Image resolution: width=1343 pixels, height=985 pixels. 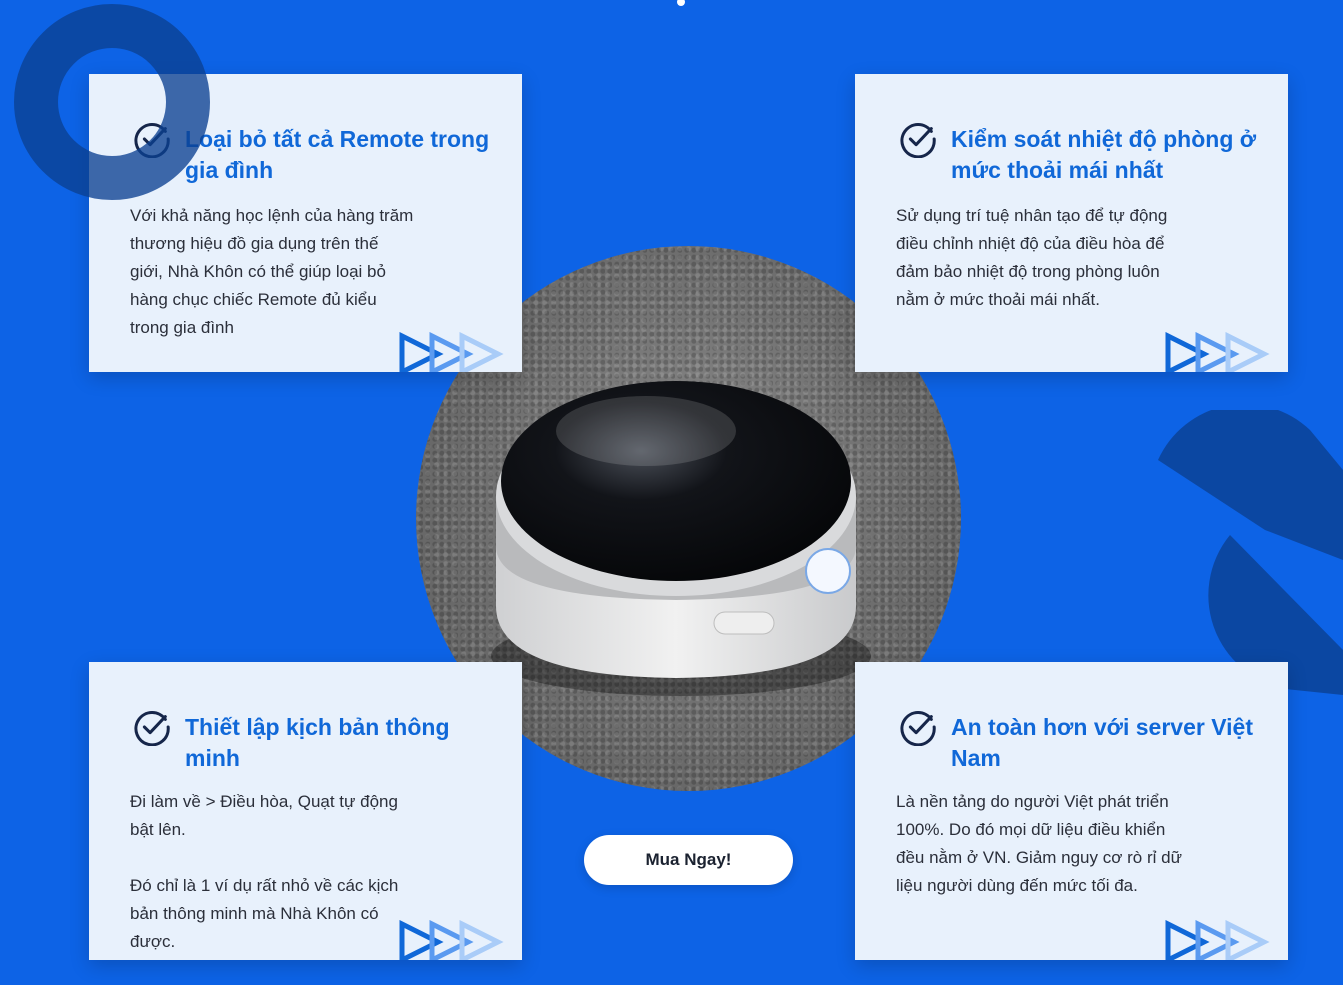 I want to click on buy-now-button: Mua Ngay!, so click(x=688, y=860).